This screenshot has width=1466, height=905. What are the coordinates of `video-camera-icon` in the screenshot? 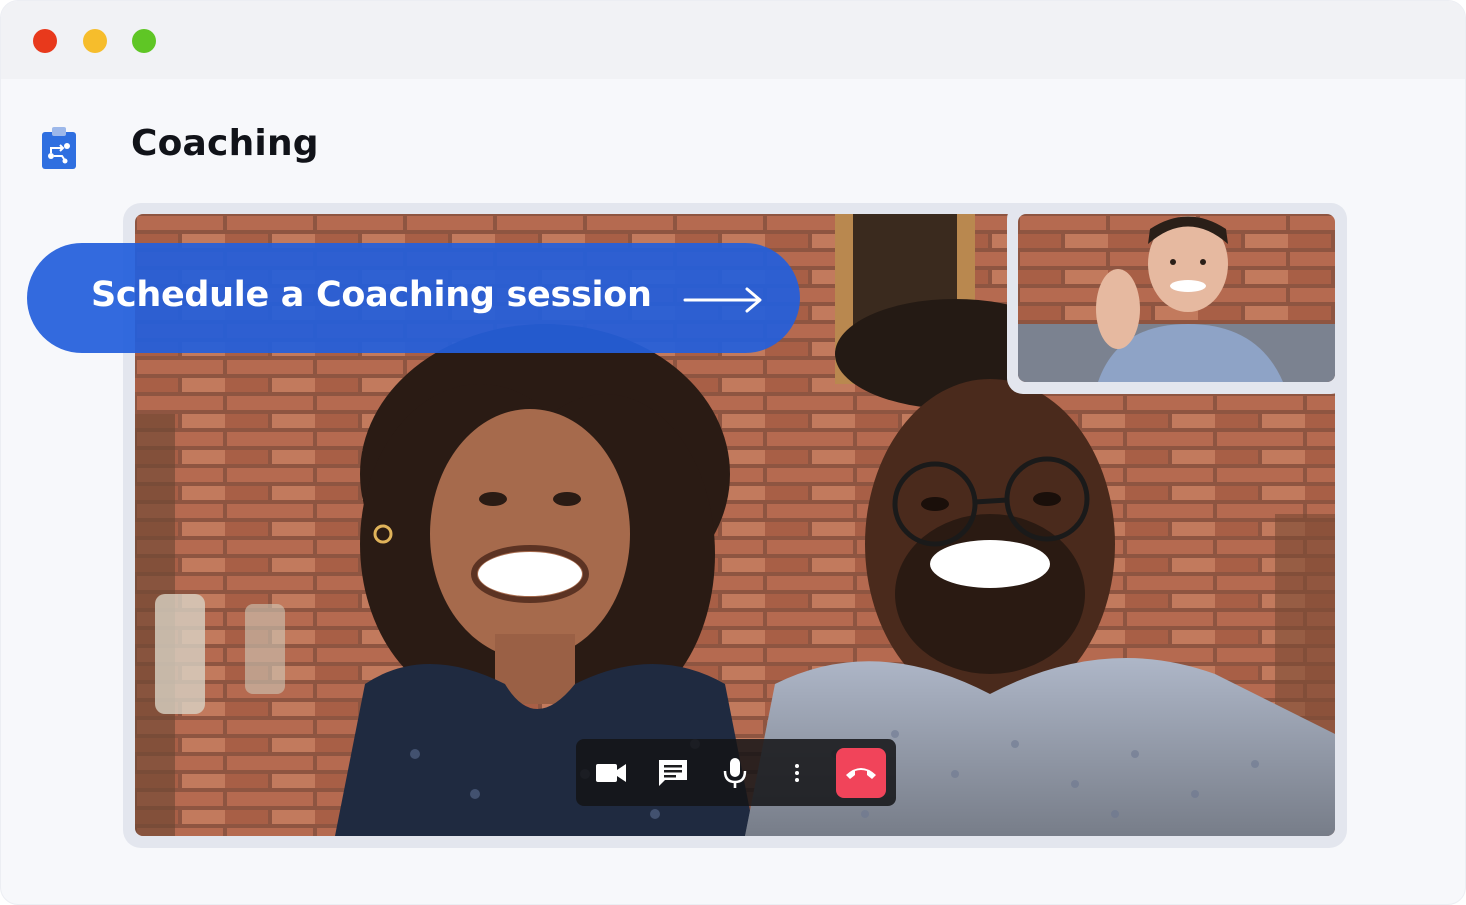 It's located at (611, 772).